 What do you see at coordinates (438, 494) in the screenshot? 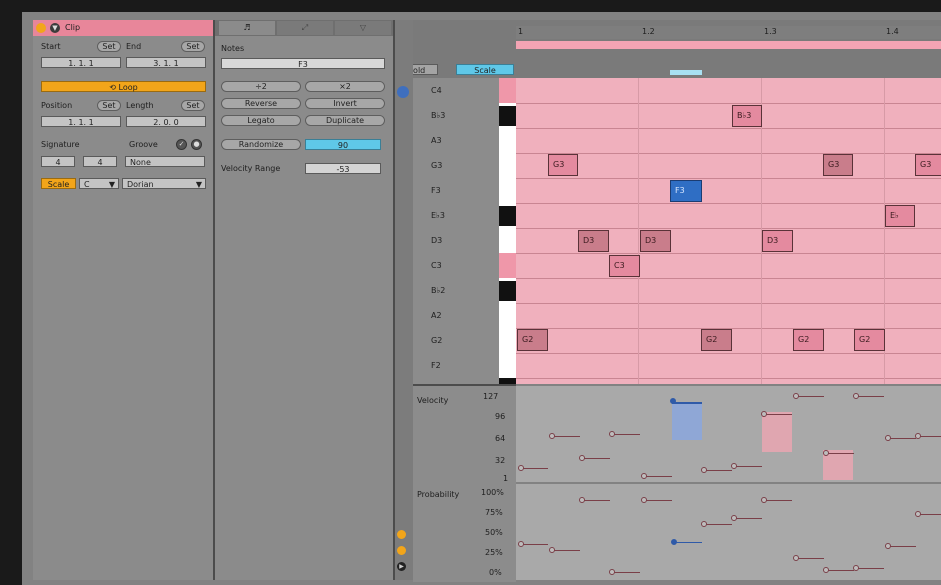
I see `probability-lane-label: Probability` at bounding box center [438, 494].